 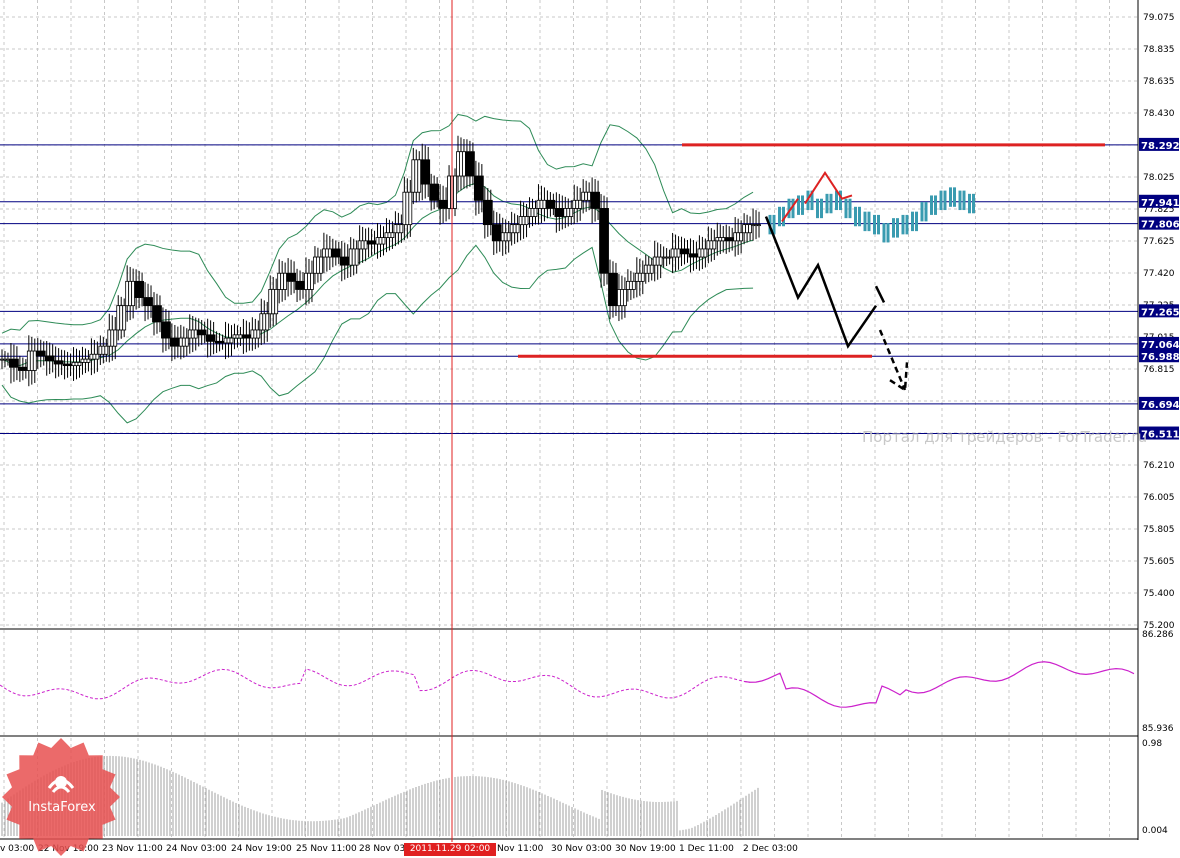 I want to click on y-tick-label: 75.805, so click(x=1159, y=530).